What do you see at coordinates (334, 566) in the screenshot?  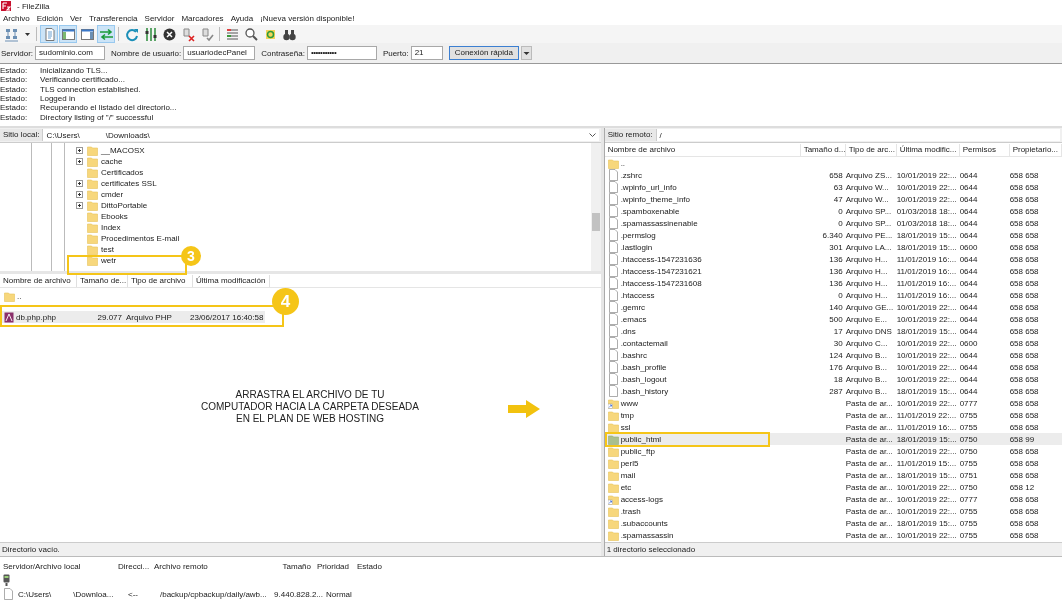 I see `column-header: Prioridad` at bounding box center [334, 566].